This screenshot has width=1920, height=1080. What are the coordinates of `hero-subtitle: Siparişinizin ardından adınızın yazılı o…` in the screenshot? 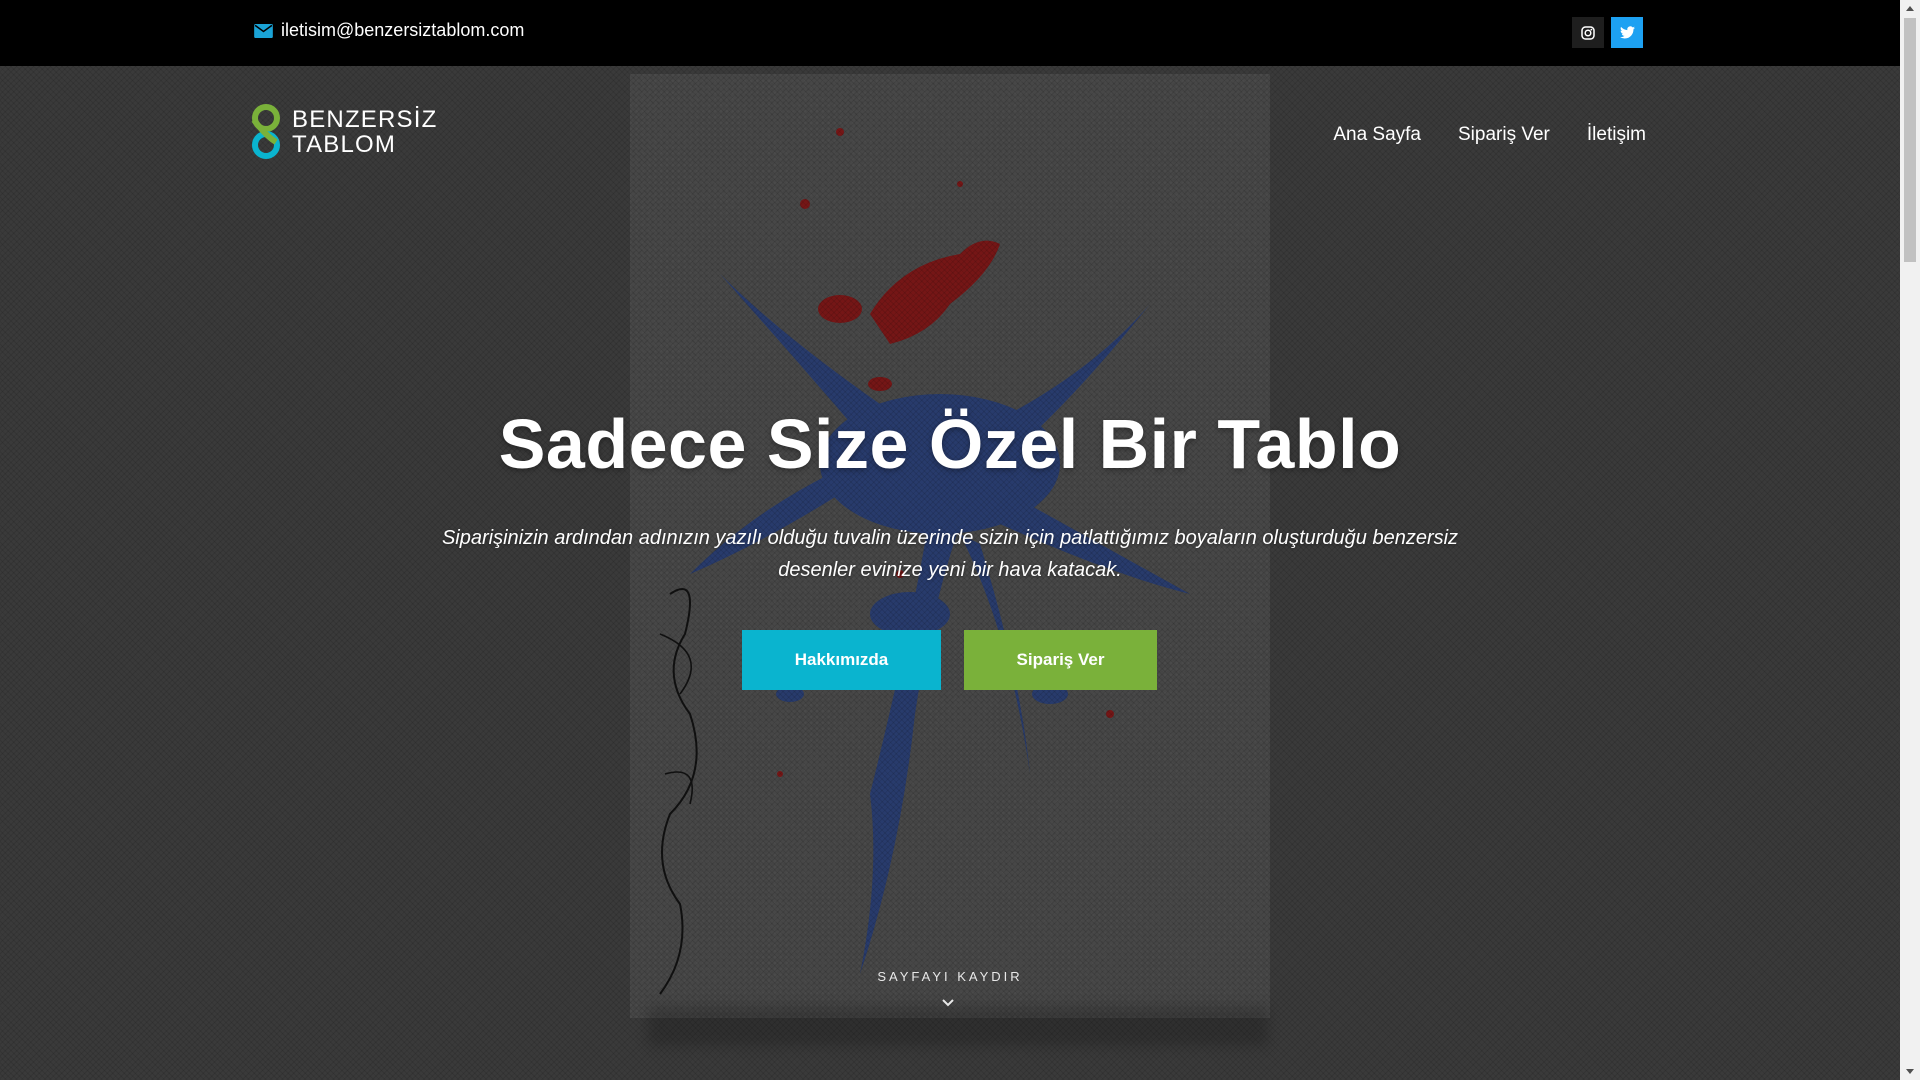 It's located at (950, 554).